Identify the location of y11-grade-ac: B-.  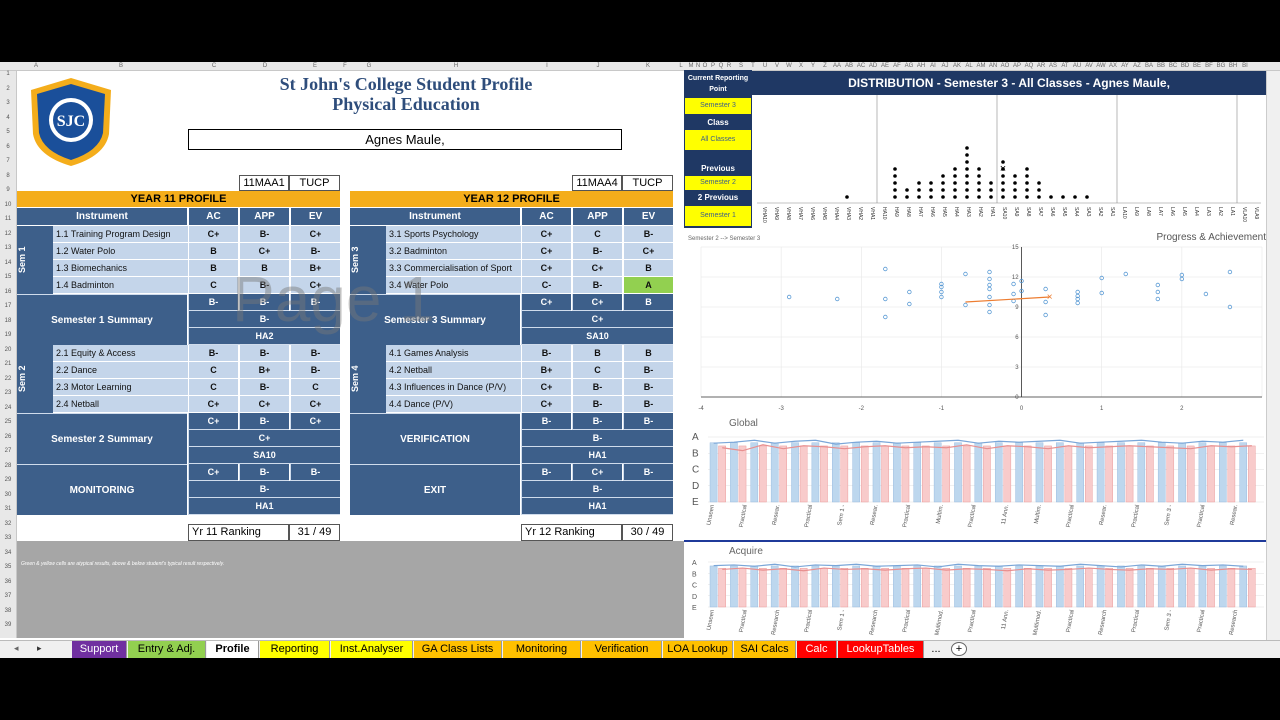
(213, 353).